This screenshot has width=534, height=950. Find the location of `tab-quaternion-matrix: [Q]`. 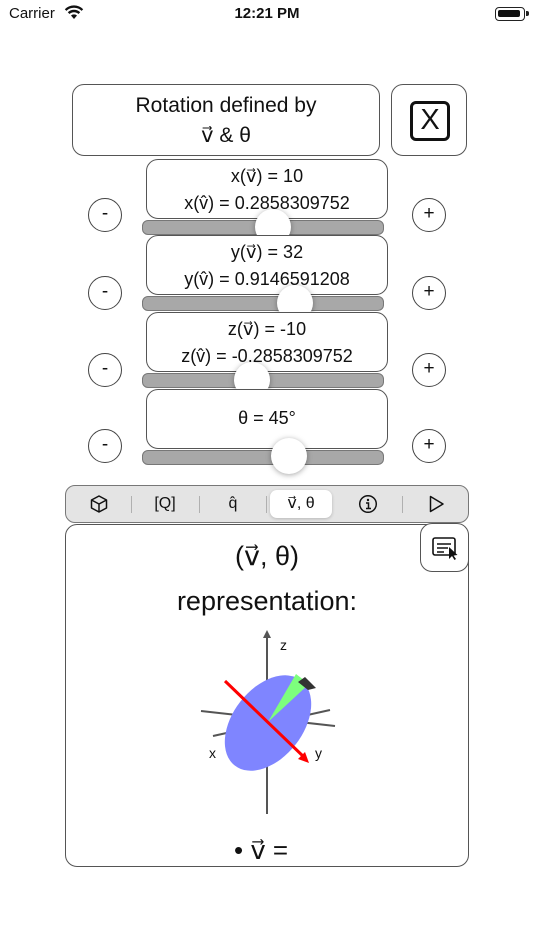

tab-quaternion-matrix: [Q] is located at coordinates (165, 504).